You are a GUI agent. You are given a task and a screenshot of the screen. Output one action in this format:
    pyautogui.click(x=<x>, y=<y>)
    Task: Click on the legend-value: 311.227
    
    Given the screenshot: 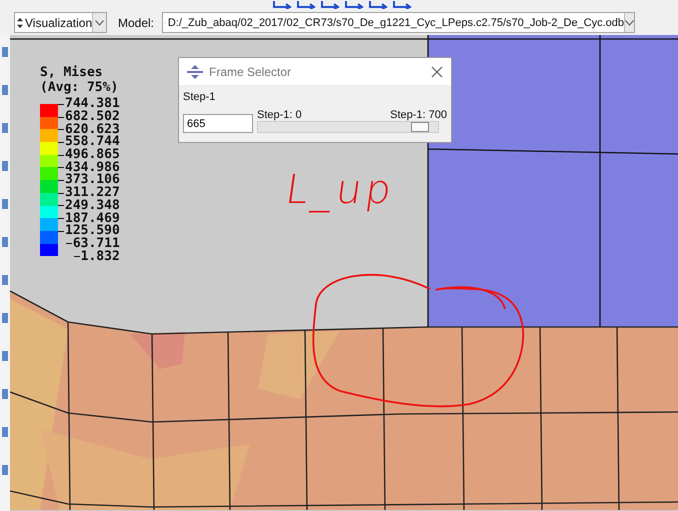 What is the action you would take?
    pyautogui.click(x=92, y=193)
    